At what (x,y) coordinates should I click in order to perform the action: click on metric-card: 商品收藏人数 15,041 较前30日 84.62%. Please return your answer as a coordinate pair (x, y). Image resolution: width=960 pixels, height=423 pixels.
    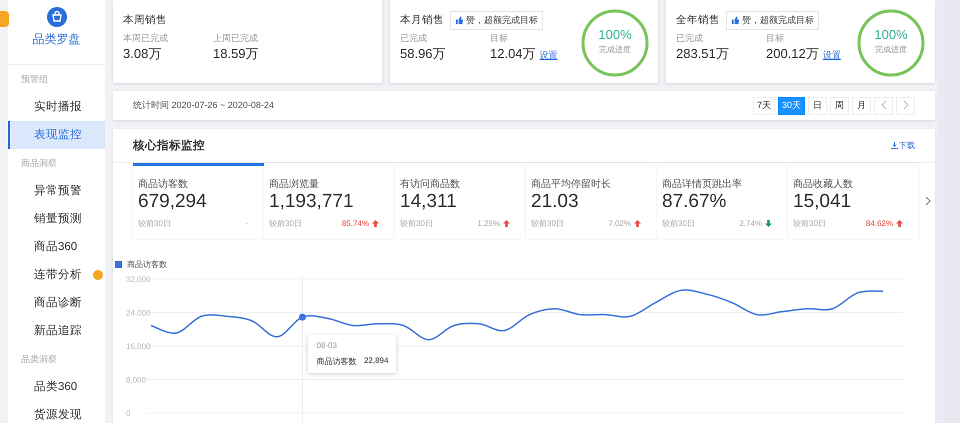
    Looking at the image, I should click on (853, 201).